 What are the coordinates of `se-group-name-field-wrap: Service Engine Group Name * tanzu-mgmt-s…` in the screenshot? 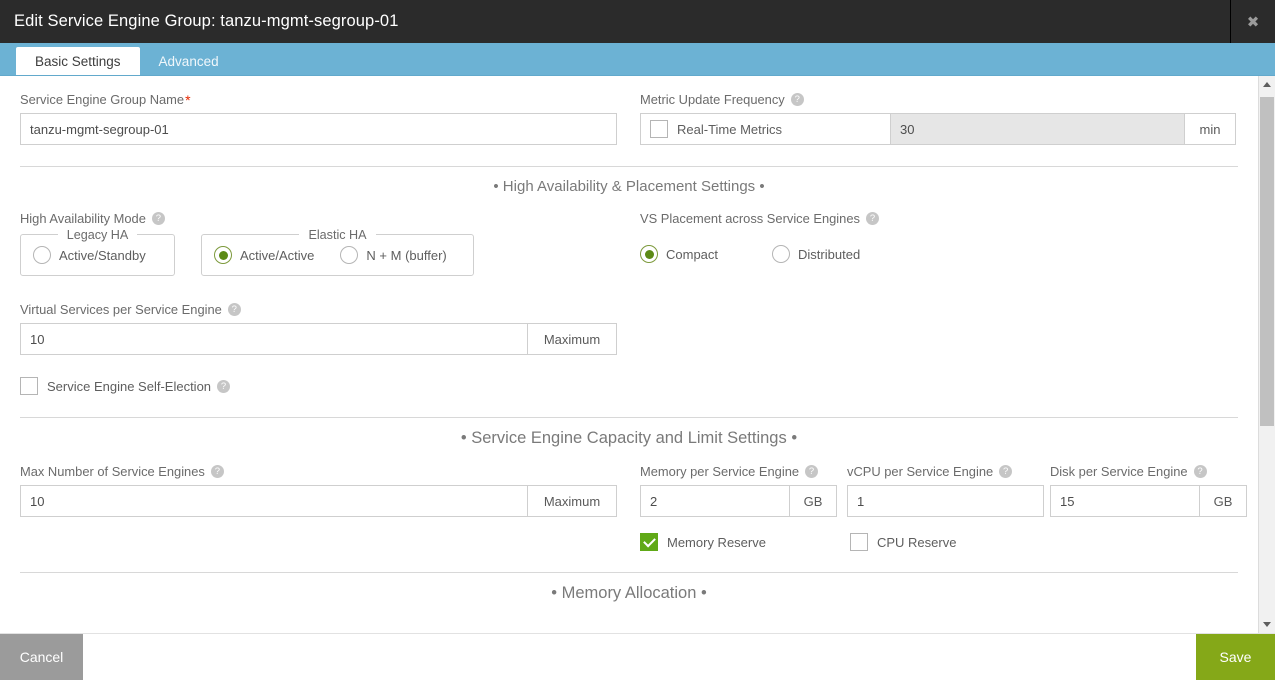 It's located at (329, 118).